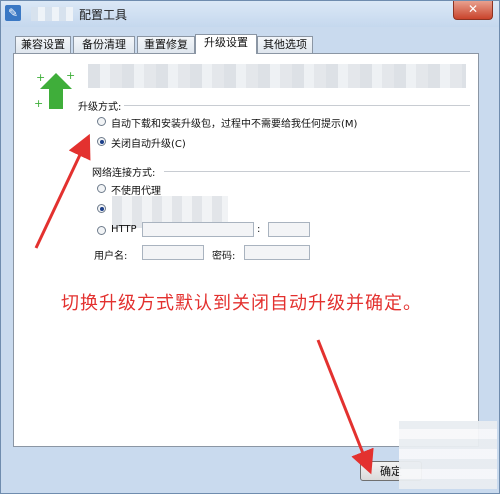 Image resolution: width=500 pixels, height=494 pixels. I want to click on upgrade-section-label: 升级方式:, so click(100, 107).